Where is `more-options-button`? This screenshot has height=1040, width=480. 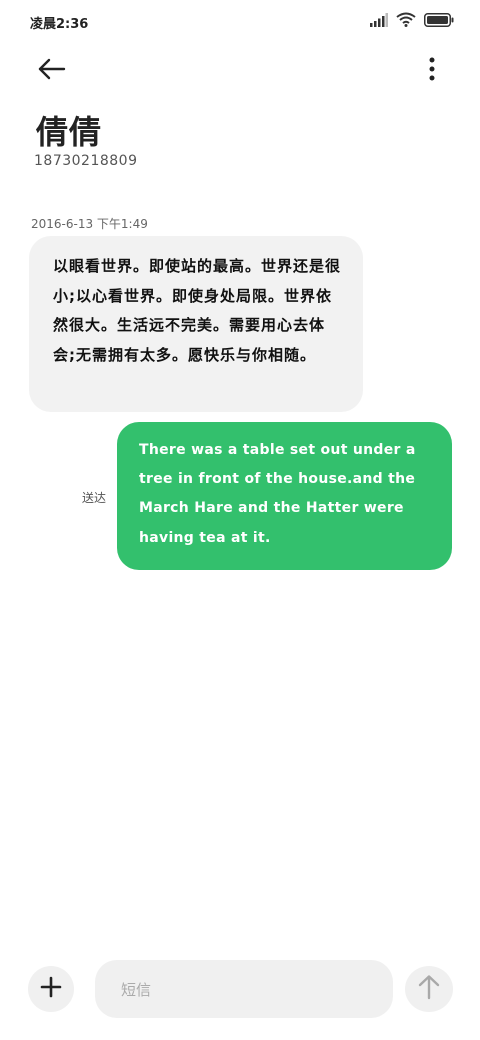
more-options-button is located at coordinates (432, 69).